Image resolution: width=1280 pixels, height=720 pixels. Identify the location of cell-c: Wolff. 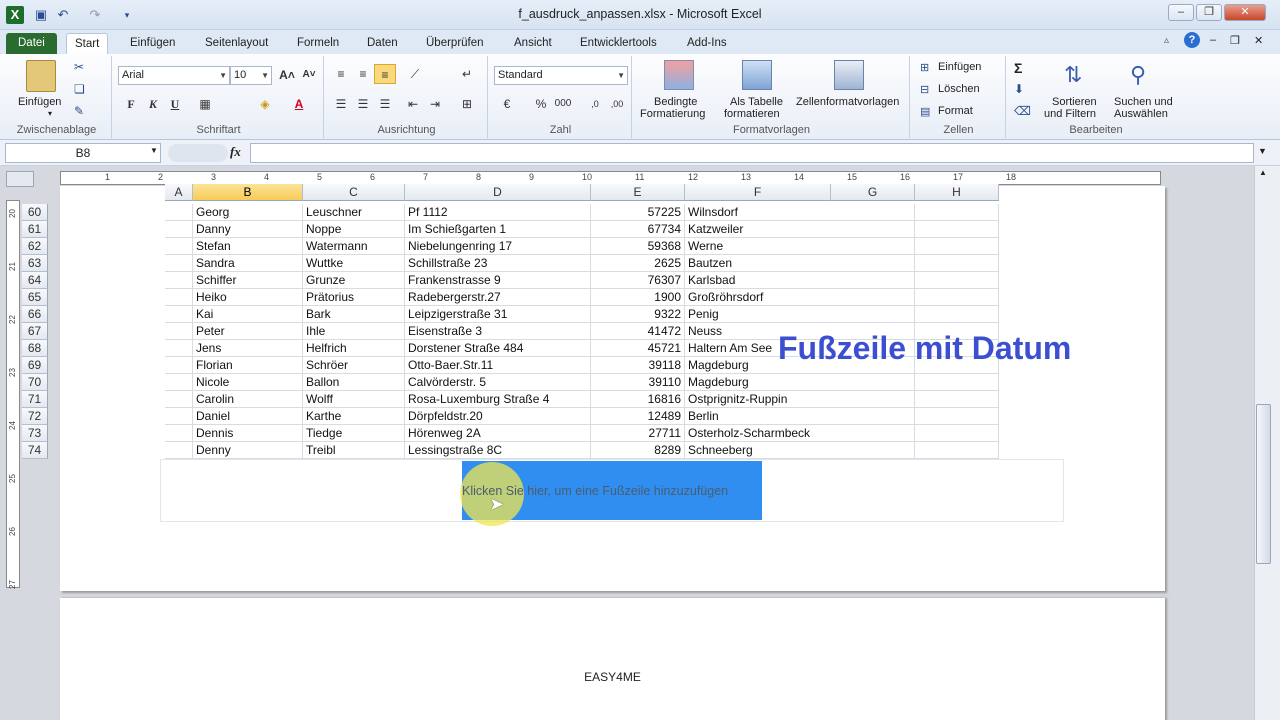
(354, 399).